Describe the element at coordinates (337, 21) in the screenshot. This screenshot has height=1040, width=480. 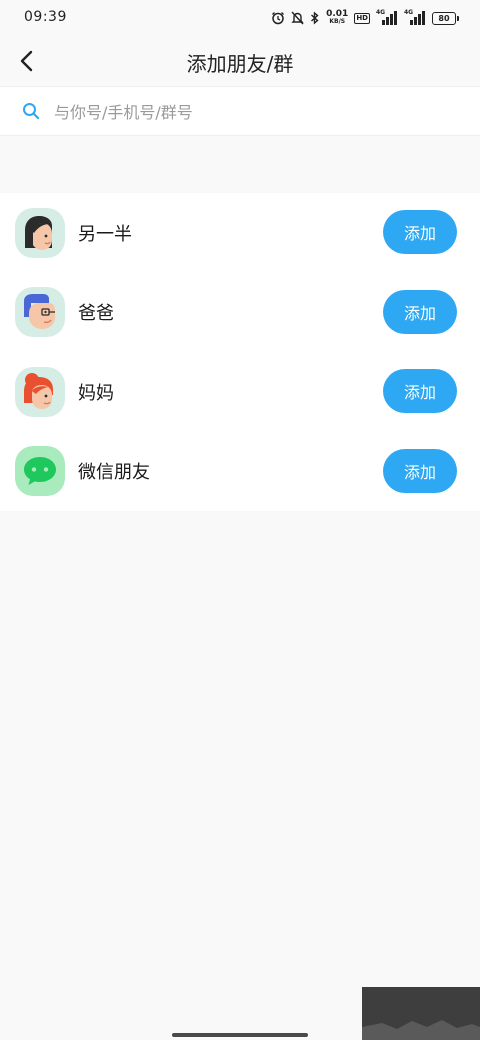
I see `net-speed-unit: KB/S` at that location.